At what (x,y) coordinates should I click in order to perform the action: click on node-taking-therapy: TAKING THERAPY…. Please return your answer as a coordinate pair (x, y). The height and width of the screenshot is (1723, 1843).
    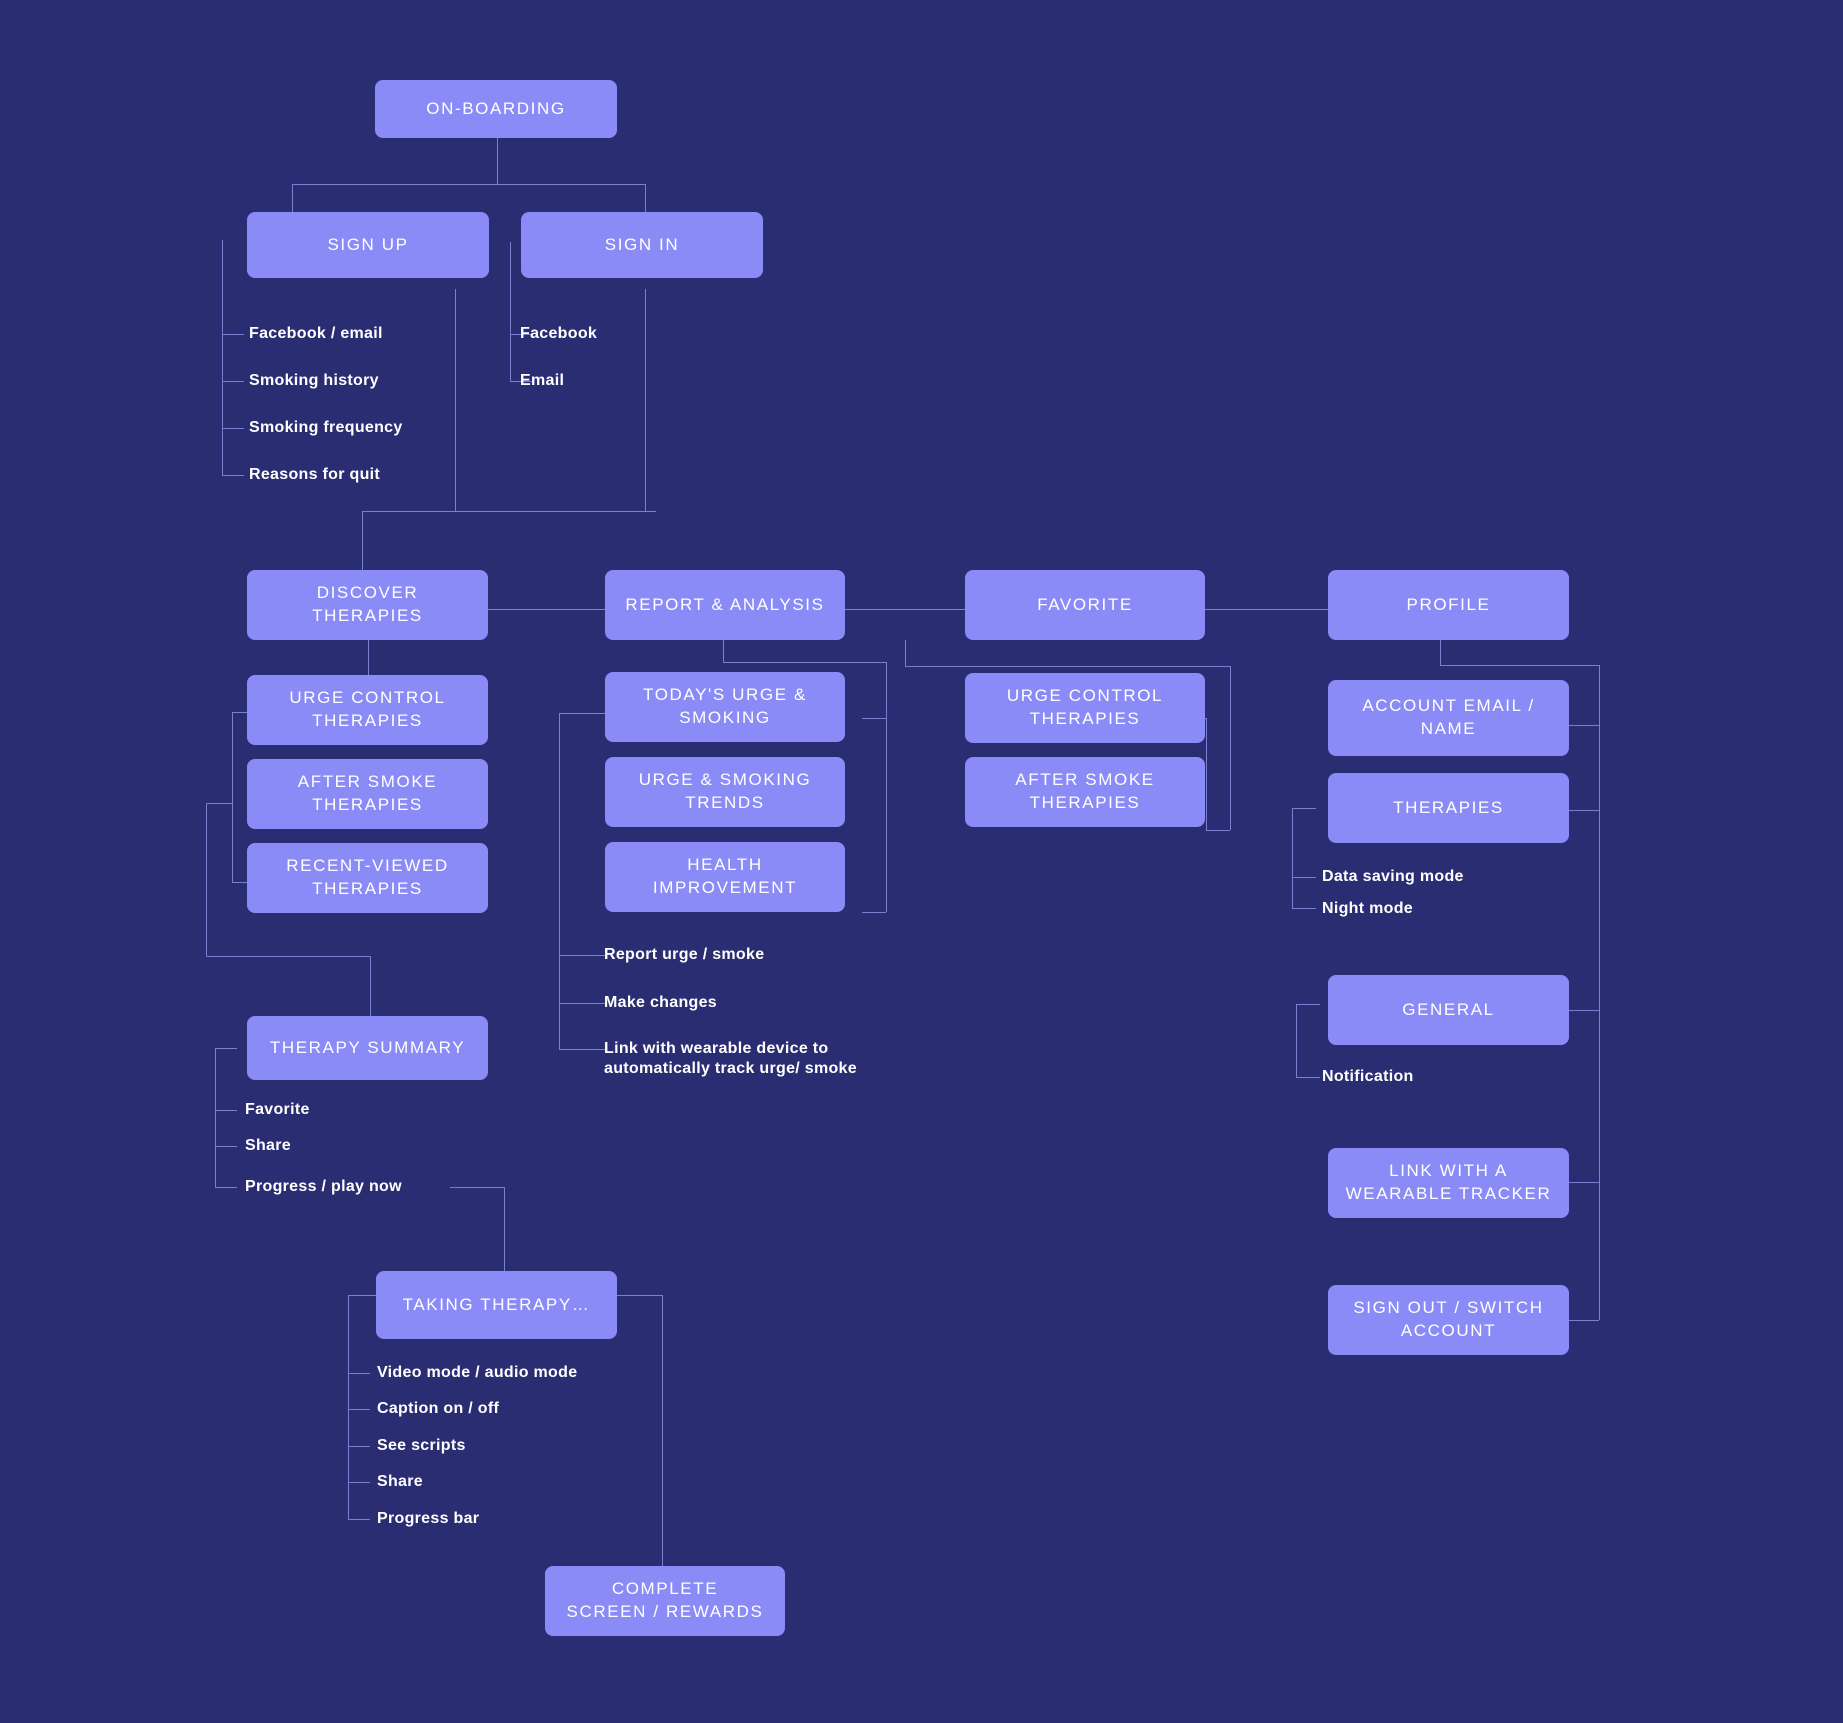
    Looking at the image, I should click on (496, 1305).